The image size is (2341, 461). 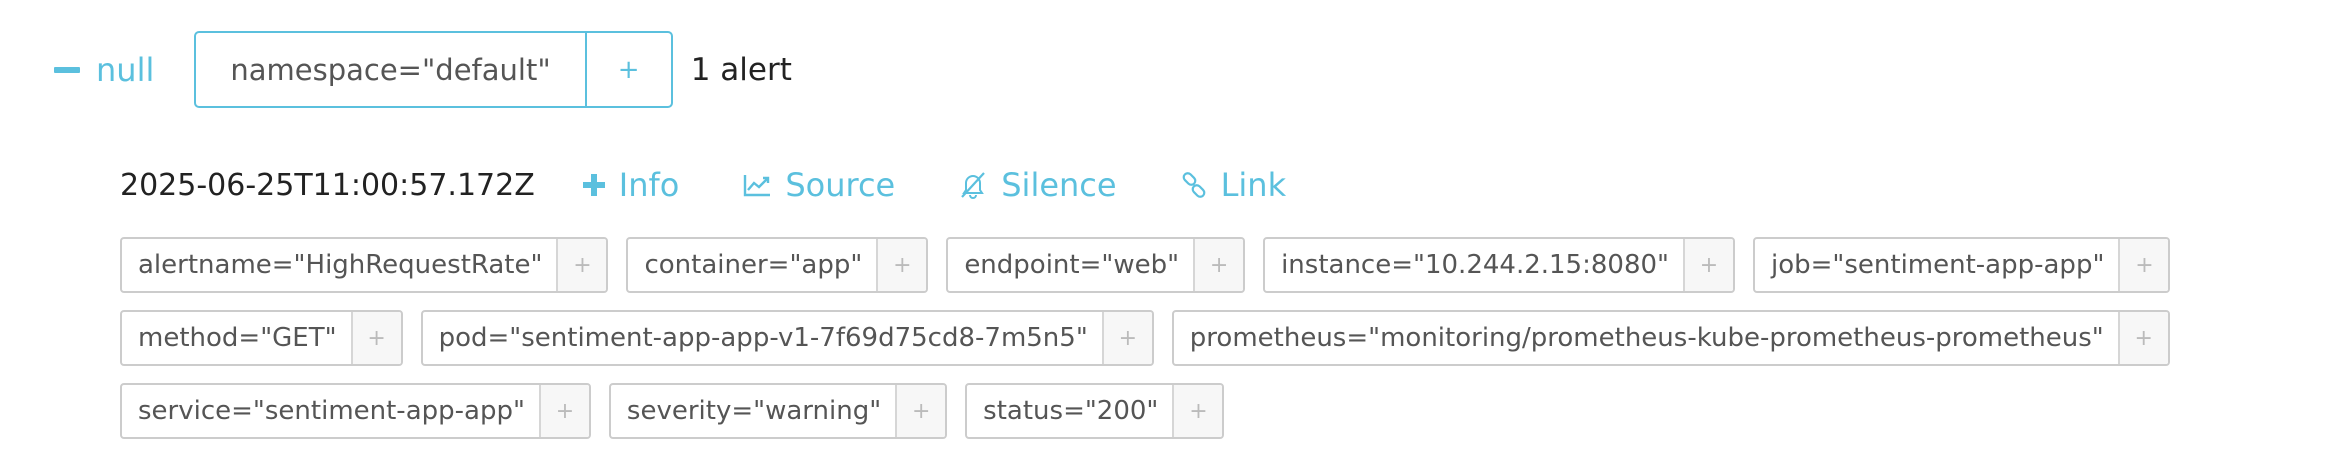 I want to click on silence-button: Silence, so click(x=1038, y=185).